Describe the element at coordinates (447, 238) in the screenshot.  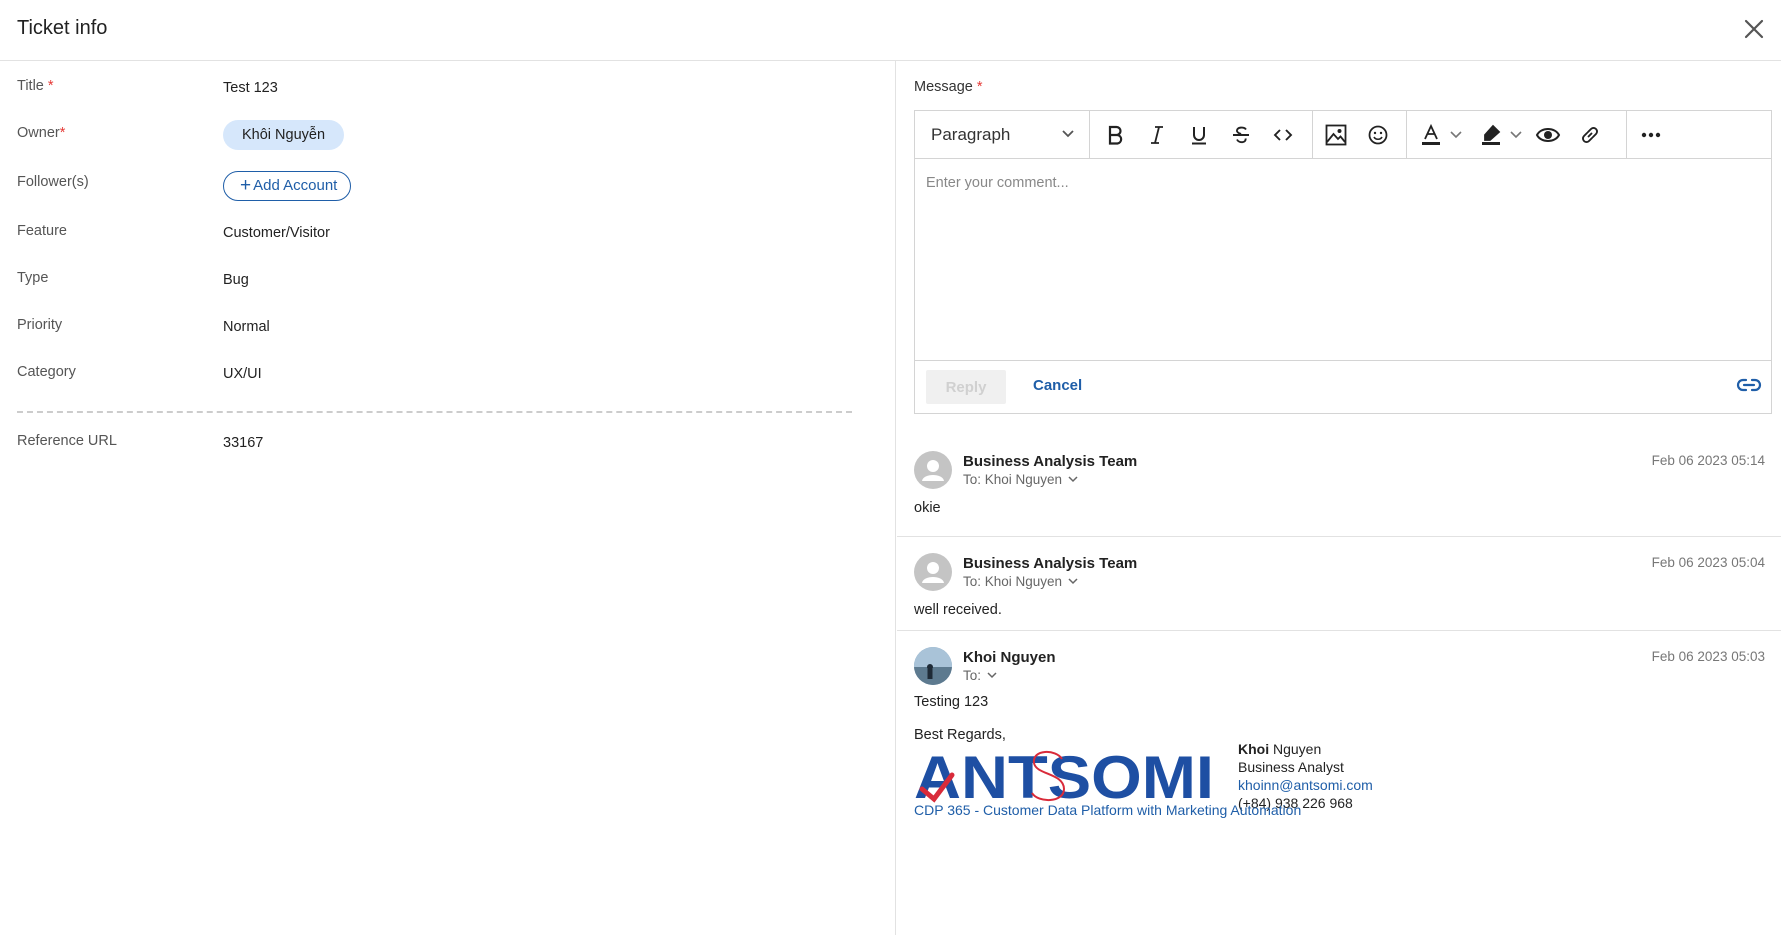
I see `field-feature: Feature Customer/Visitor` at that location.